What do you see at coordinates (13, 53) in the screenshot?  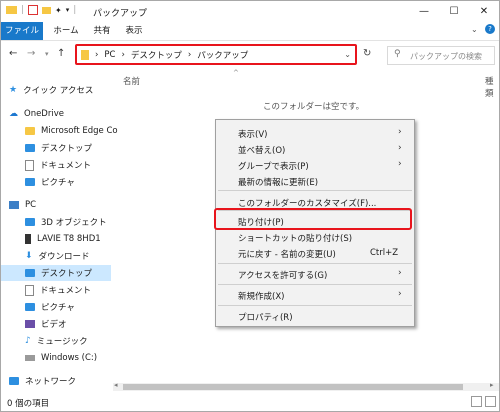 I see `back-arrow-icon: ←` at bounding box center [13, 53].